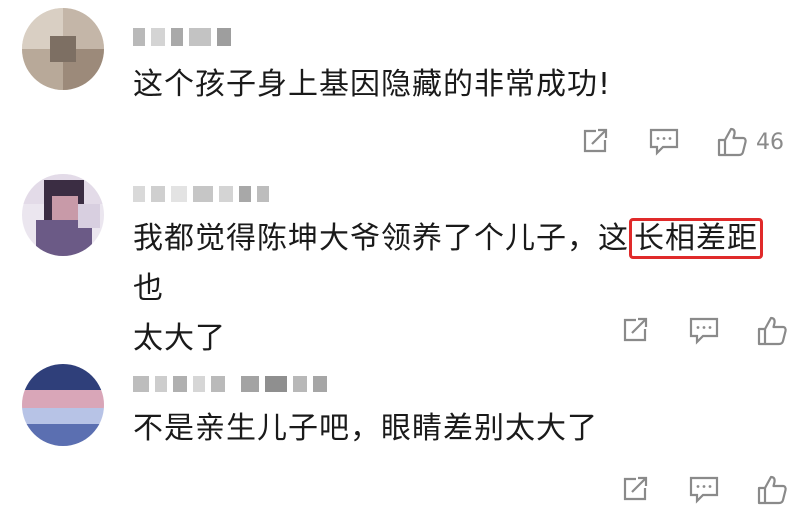 The height and width of the screenshot is (509, 800). What do you see at coordinates (365, 428) in the screenshot?
I see `comment-text: 不是亲生儿子吧，眼睛差别太大了` at bounding box center [365, 428].